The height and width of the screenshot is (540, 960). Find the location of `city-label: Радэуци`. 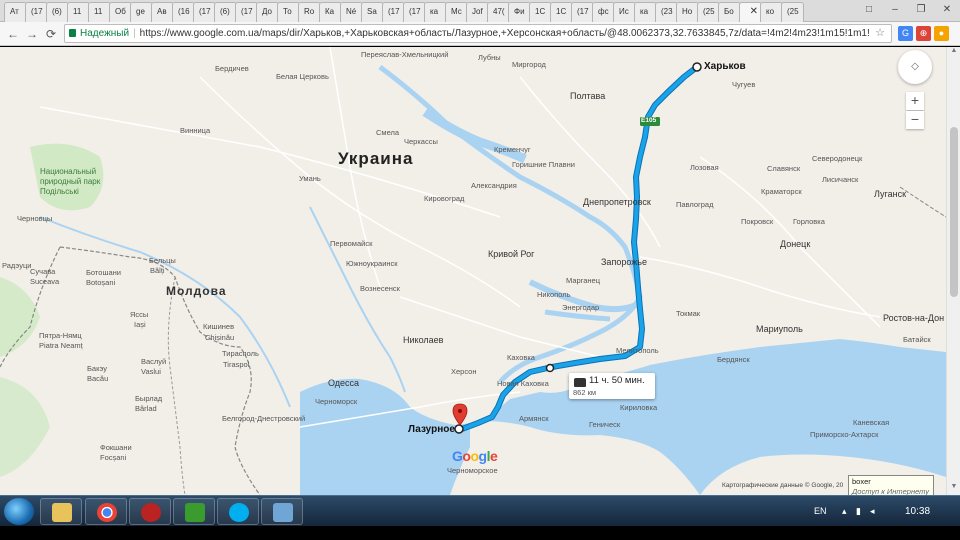

city-label: Радэуци is located at coordinates (17, 265).